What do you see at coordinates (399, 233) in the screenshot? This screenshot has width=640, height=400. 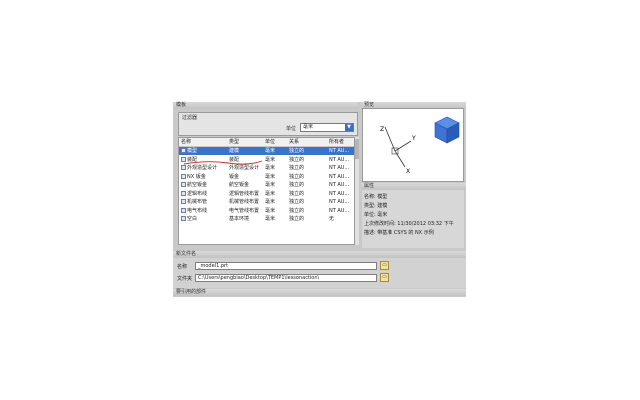 I see `property-description: 描述: 带基准 CSYS 的 NX 示例` at bounding box center [399, 233].